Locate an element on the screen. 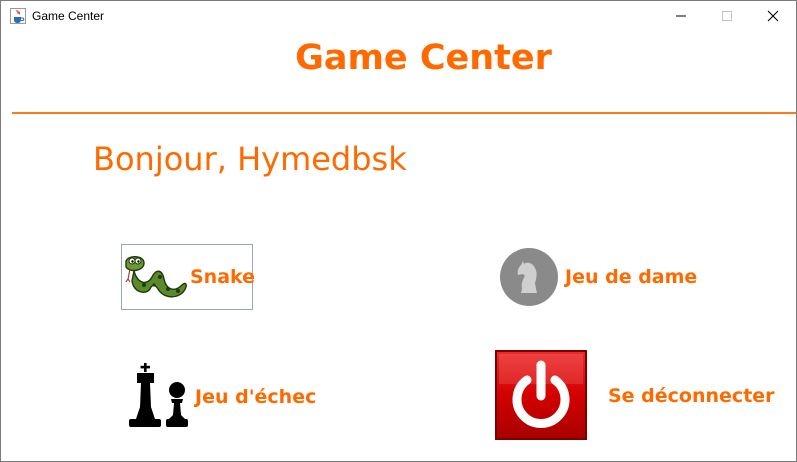 The width and height of the screenshot is (797, 462). power-icon is located at coordinates (541, 395).